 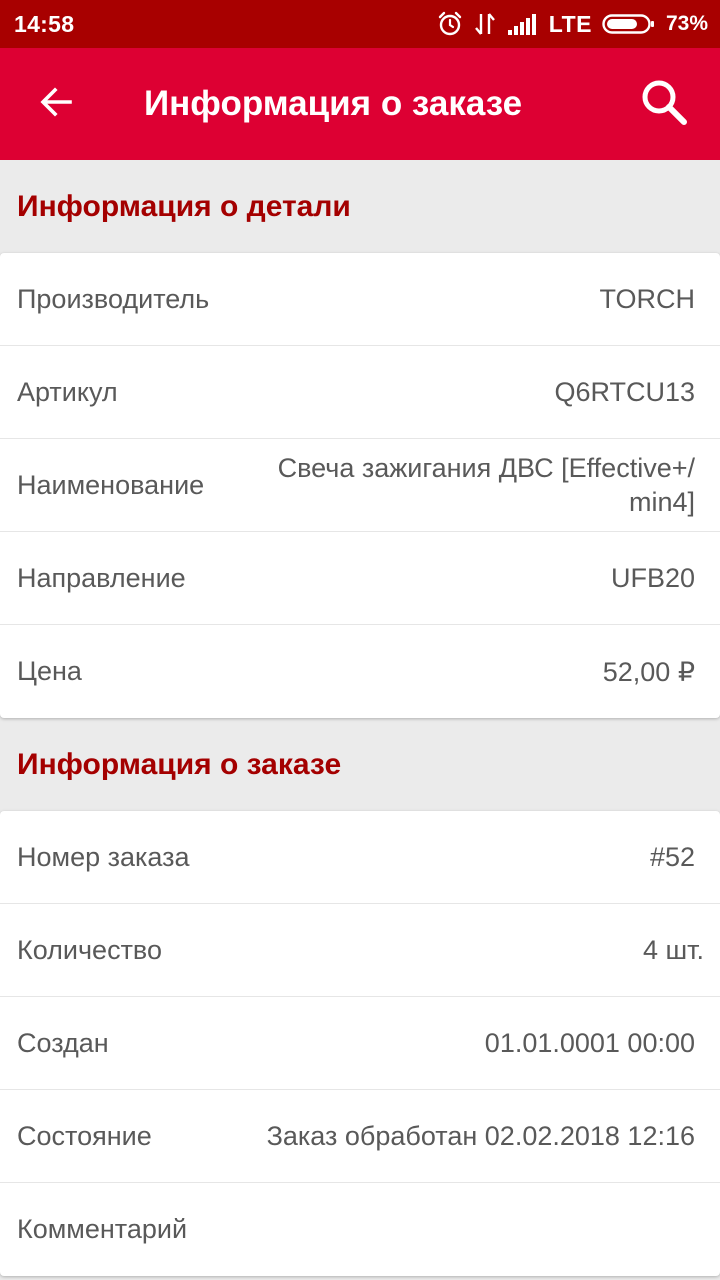 What do you see at coordinates (89, 949) in the screenshot?
I see `row-label: Количество` at bounding box center [89, 949].